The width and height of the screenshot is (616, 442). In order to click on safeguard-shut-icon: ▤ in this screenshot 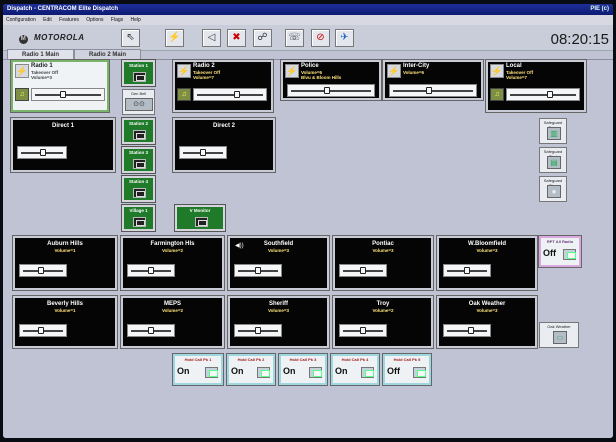, I will do `click(554, 162)`.